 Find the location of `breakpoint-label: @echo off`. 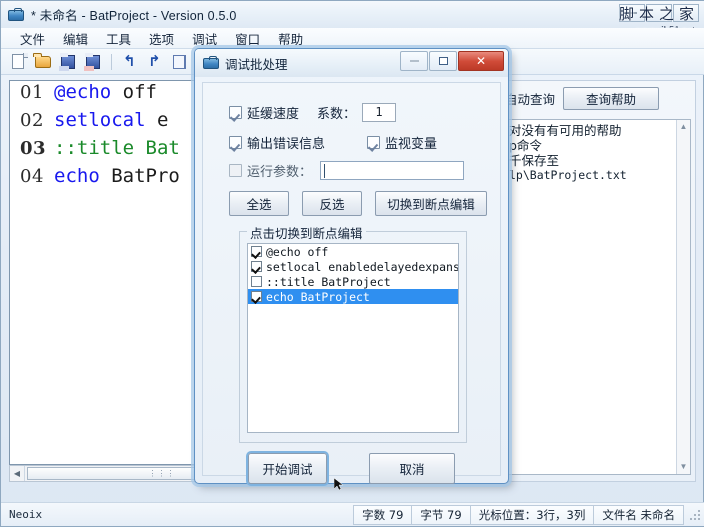

breakpoint-label: @echo off is located at coordinates (297, 251).